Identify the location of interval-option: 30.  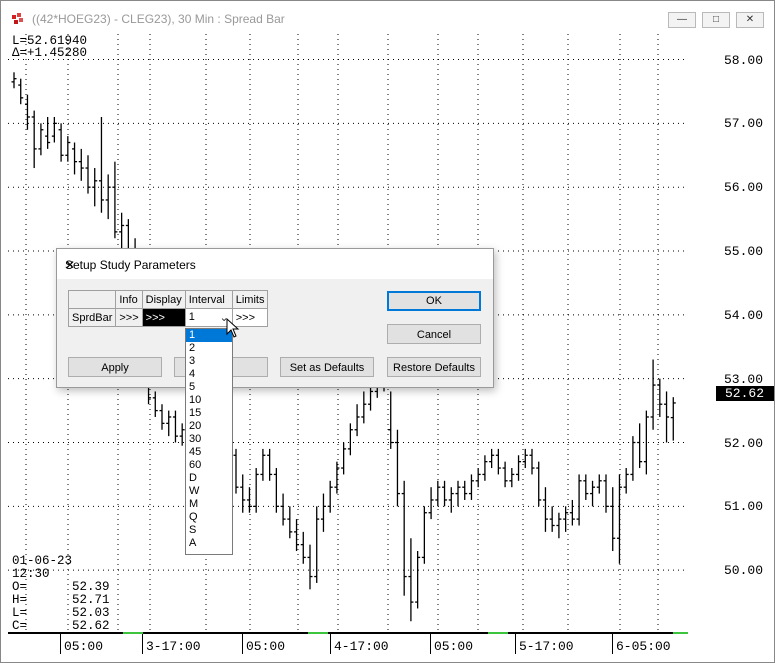
(209, 439).